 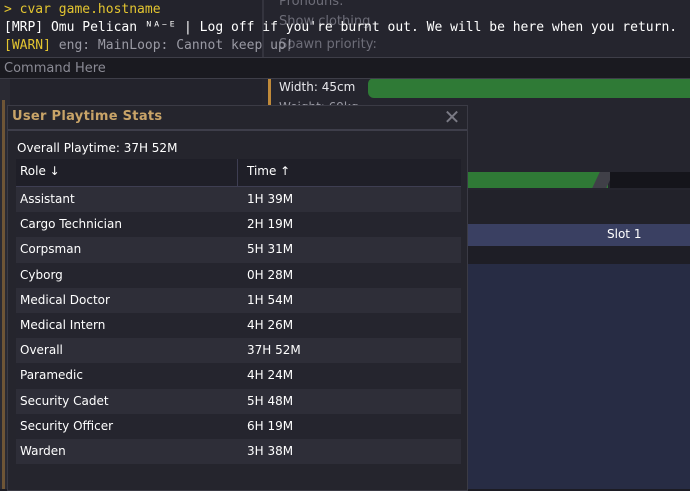 What do you see at coordinates (87, 116) in the screenshot?
I see `window-title: User Playtime Stats` at bounding box center [87, 116].